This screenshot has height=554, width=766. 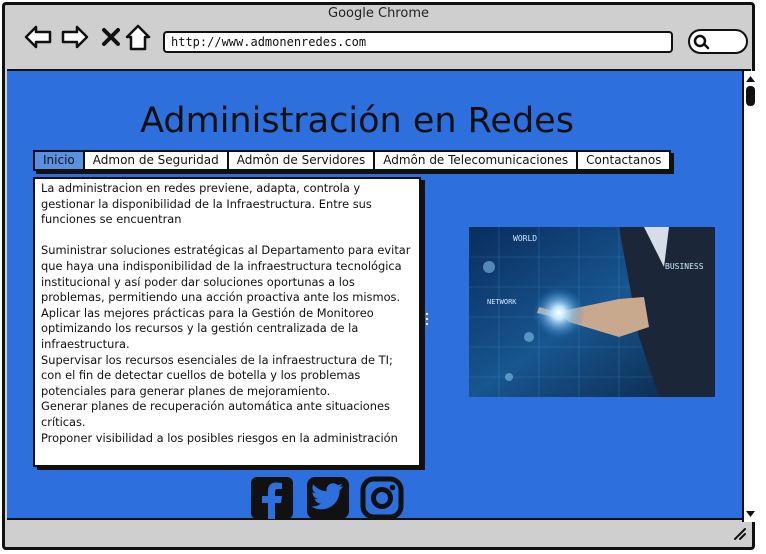 I want to click on facebook-link, so click(x=272, y=498).